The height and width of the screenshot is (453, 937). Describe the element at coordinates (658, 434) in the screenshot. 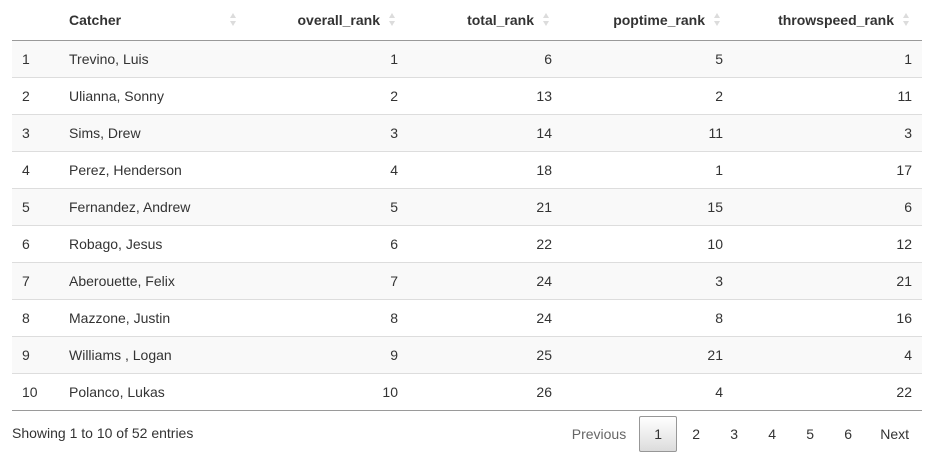

I see `pagination-page-1-button: 1` at that location.